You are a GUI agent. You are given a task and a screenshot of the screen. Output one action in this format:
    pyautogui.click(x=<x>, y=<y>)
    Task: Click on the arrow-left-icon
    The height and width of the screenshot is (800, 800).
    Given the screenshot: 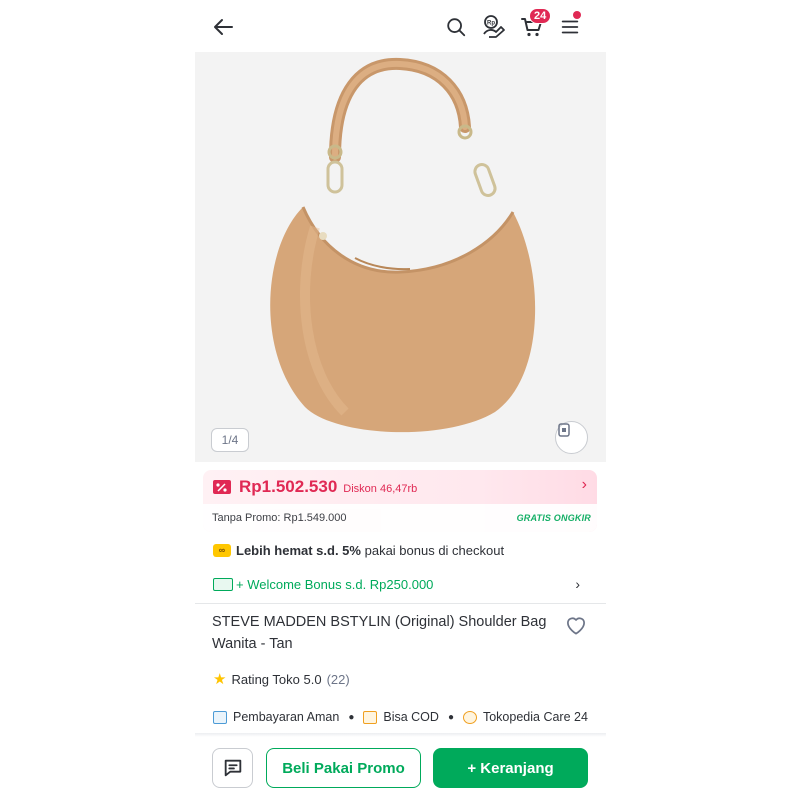 What is the action you would take?
    pyautogui.click(x=224, y=27)
    